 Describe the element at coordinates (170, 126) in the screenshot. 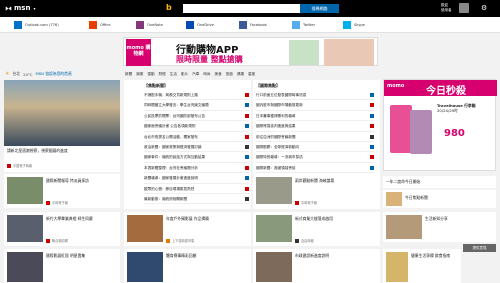

I see `headline: 國家面會議計畫 公告各項新規則` at that location.